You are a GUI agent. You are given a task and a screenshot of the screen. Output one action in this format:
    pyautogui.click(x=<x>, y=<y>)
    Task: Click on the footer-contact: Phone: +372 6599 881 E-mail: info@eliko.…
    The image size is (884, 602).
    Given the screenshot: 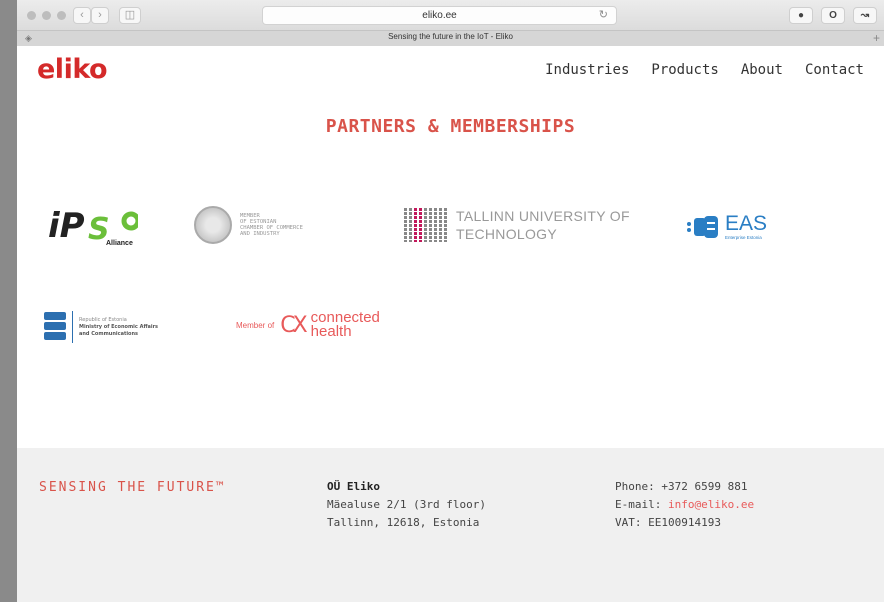 What is the action you would take?
    pyautogui.click(x=684, y=505)
    